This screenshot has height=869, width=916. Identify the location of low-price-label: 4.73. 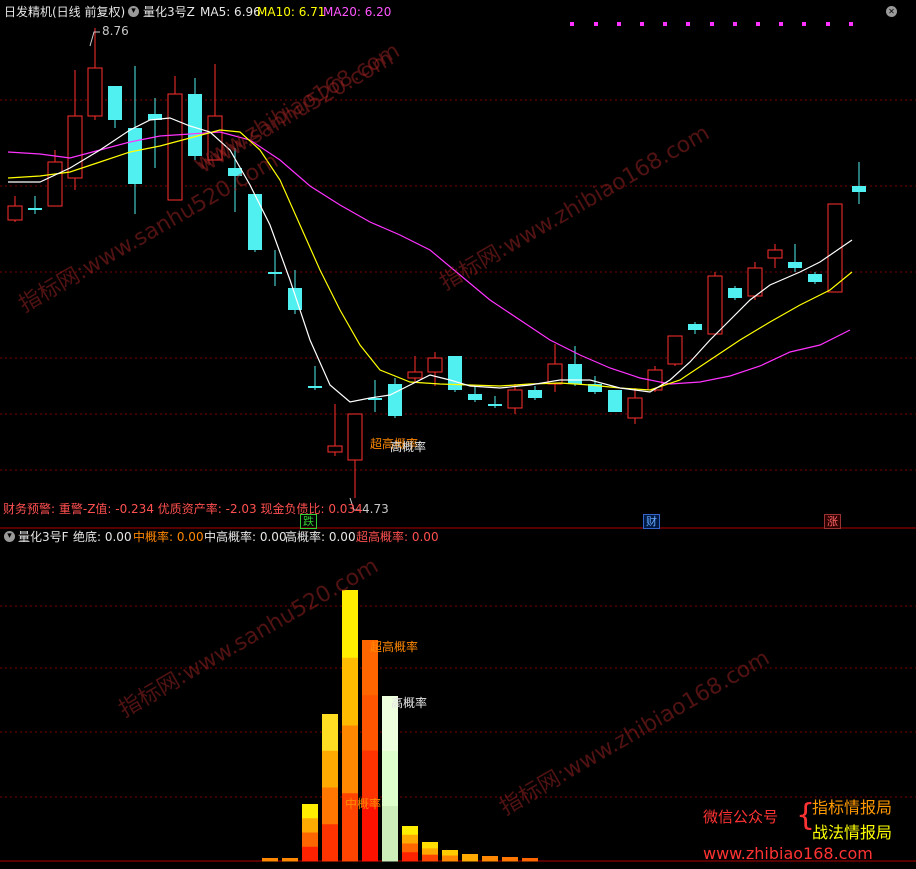
(375, 509).